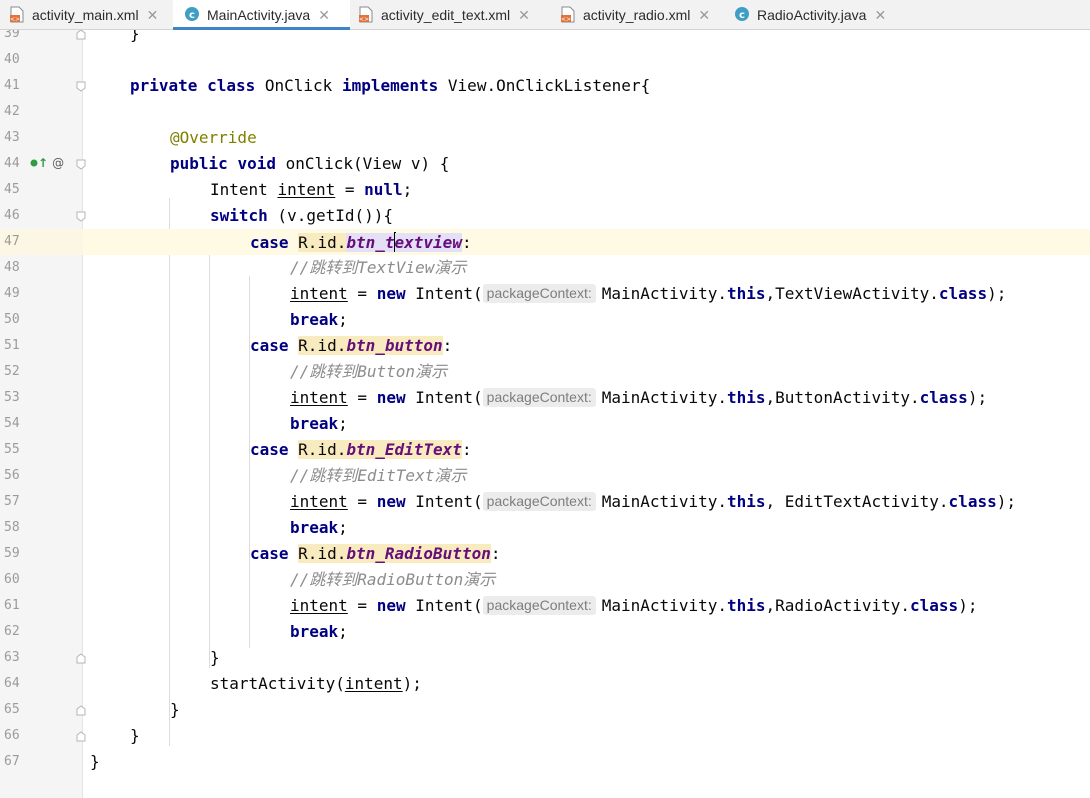 The image size is (1090, 798). I want to click on code-line: 67 }, so click(545, 762).